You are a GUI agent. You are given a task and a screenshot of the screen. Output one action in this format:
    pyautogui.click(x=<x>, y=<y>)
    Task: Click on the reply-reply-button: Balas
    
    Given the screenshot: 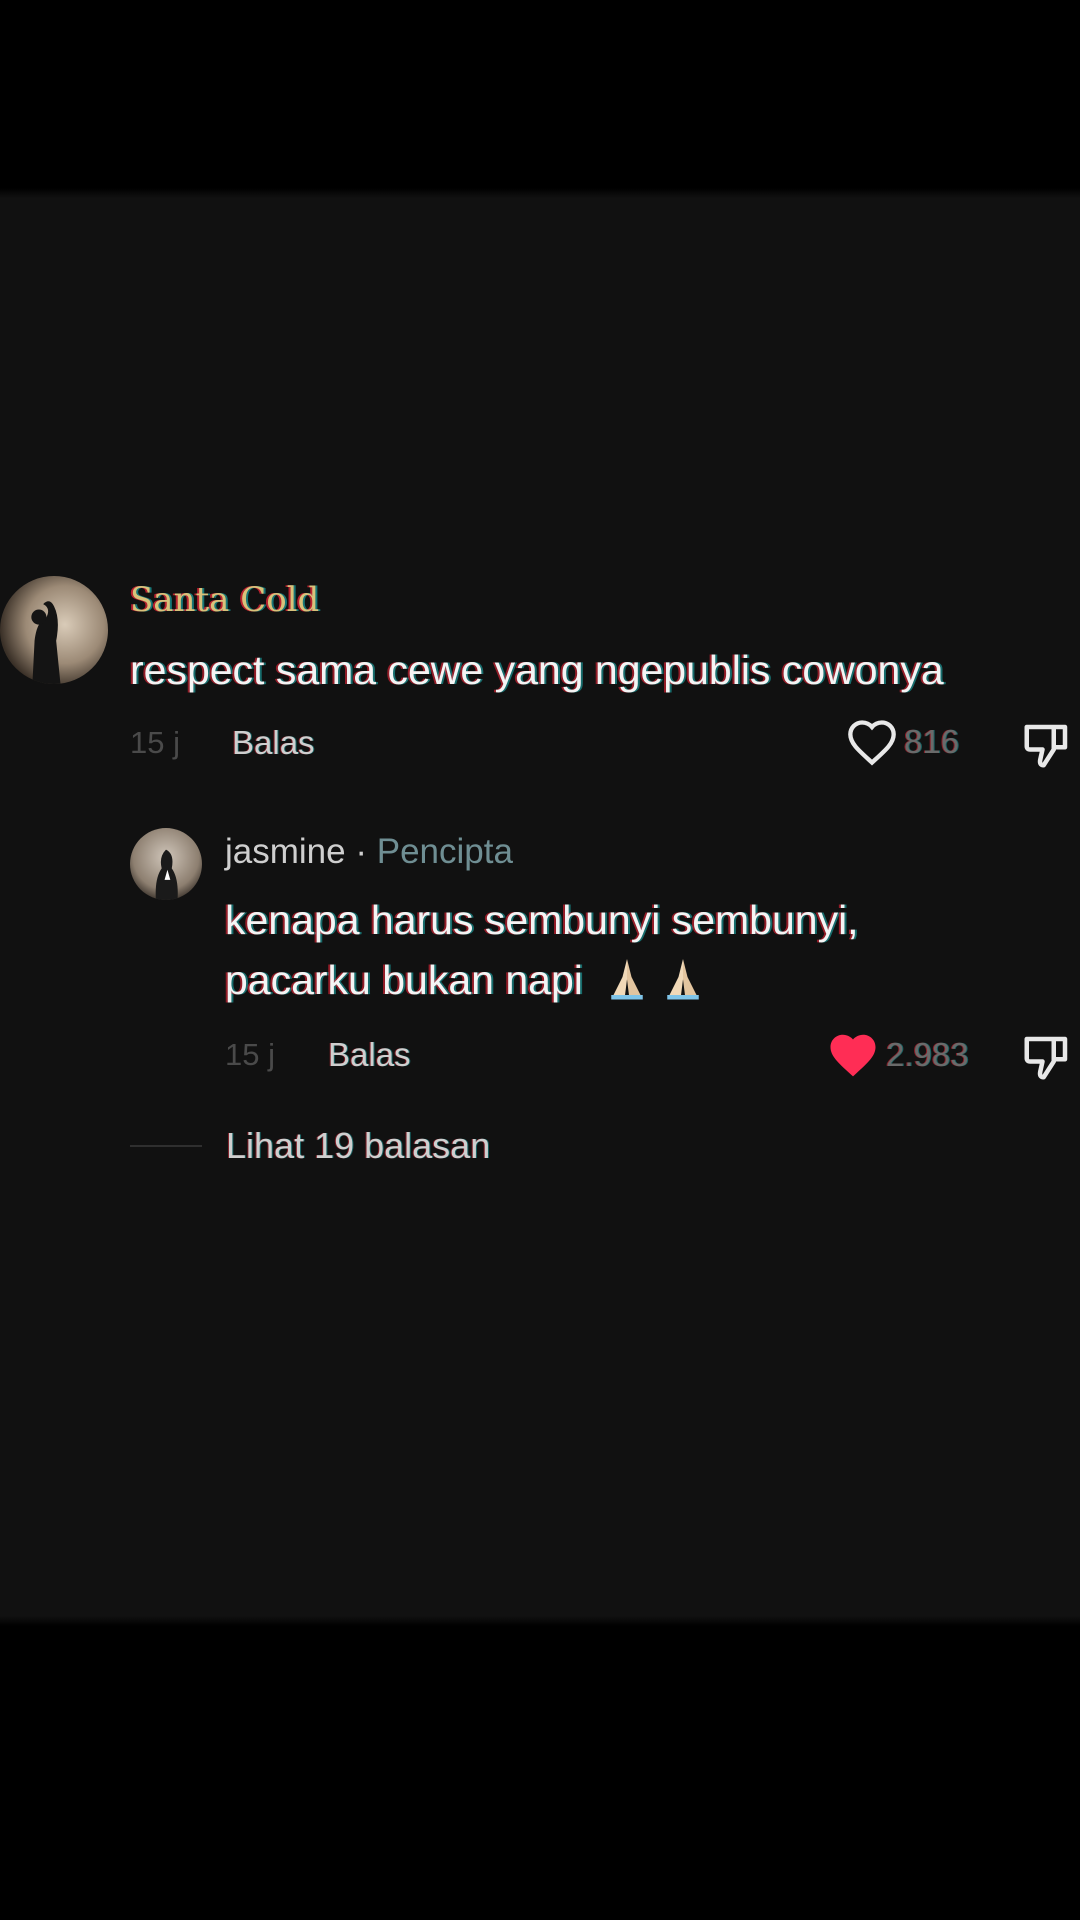 What is the action you would take?
    pyautogui.click(x=369, y=1055)
    